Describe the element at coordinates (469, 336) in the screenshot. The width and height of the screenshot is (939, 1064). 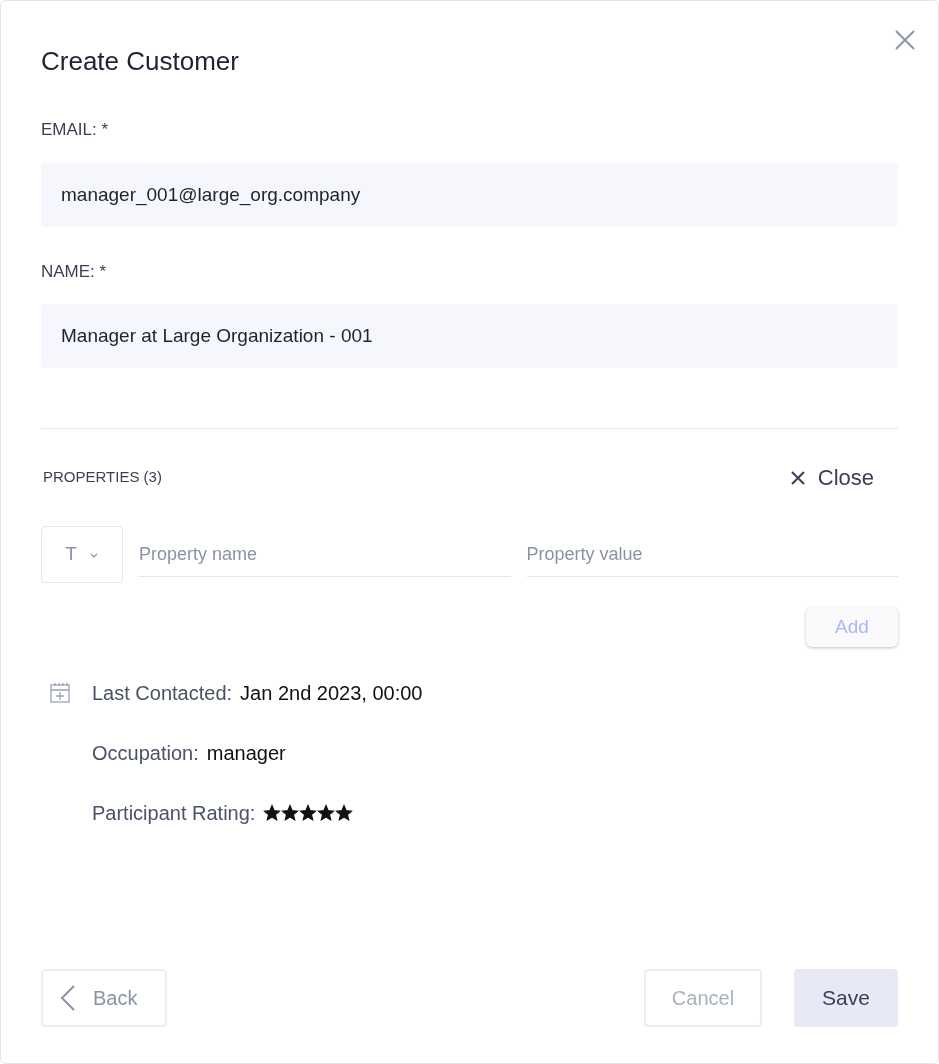
I see `input-field: Manager at Large Organization - 001` at that location.